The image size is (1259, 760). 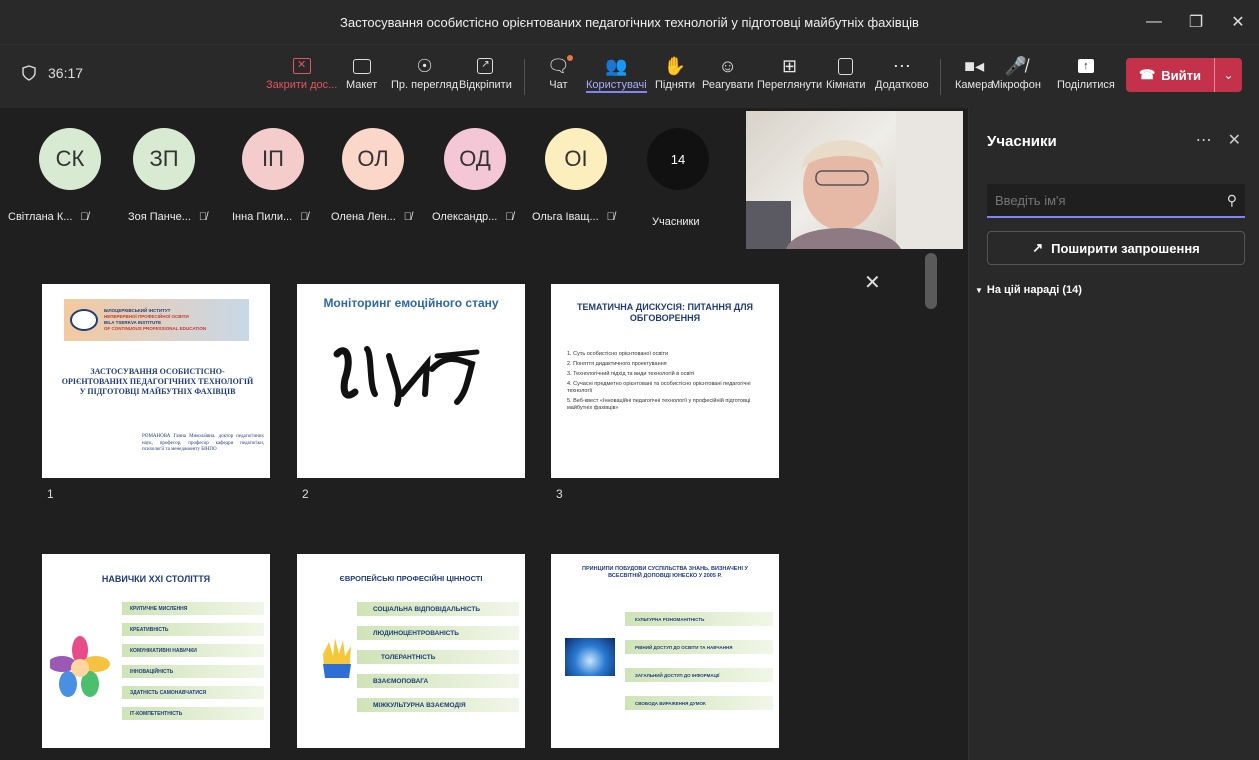 I want to click on timer-text: 36:17, so click(x=66, y=73).